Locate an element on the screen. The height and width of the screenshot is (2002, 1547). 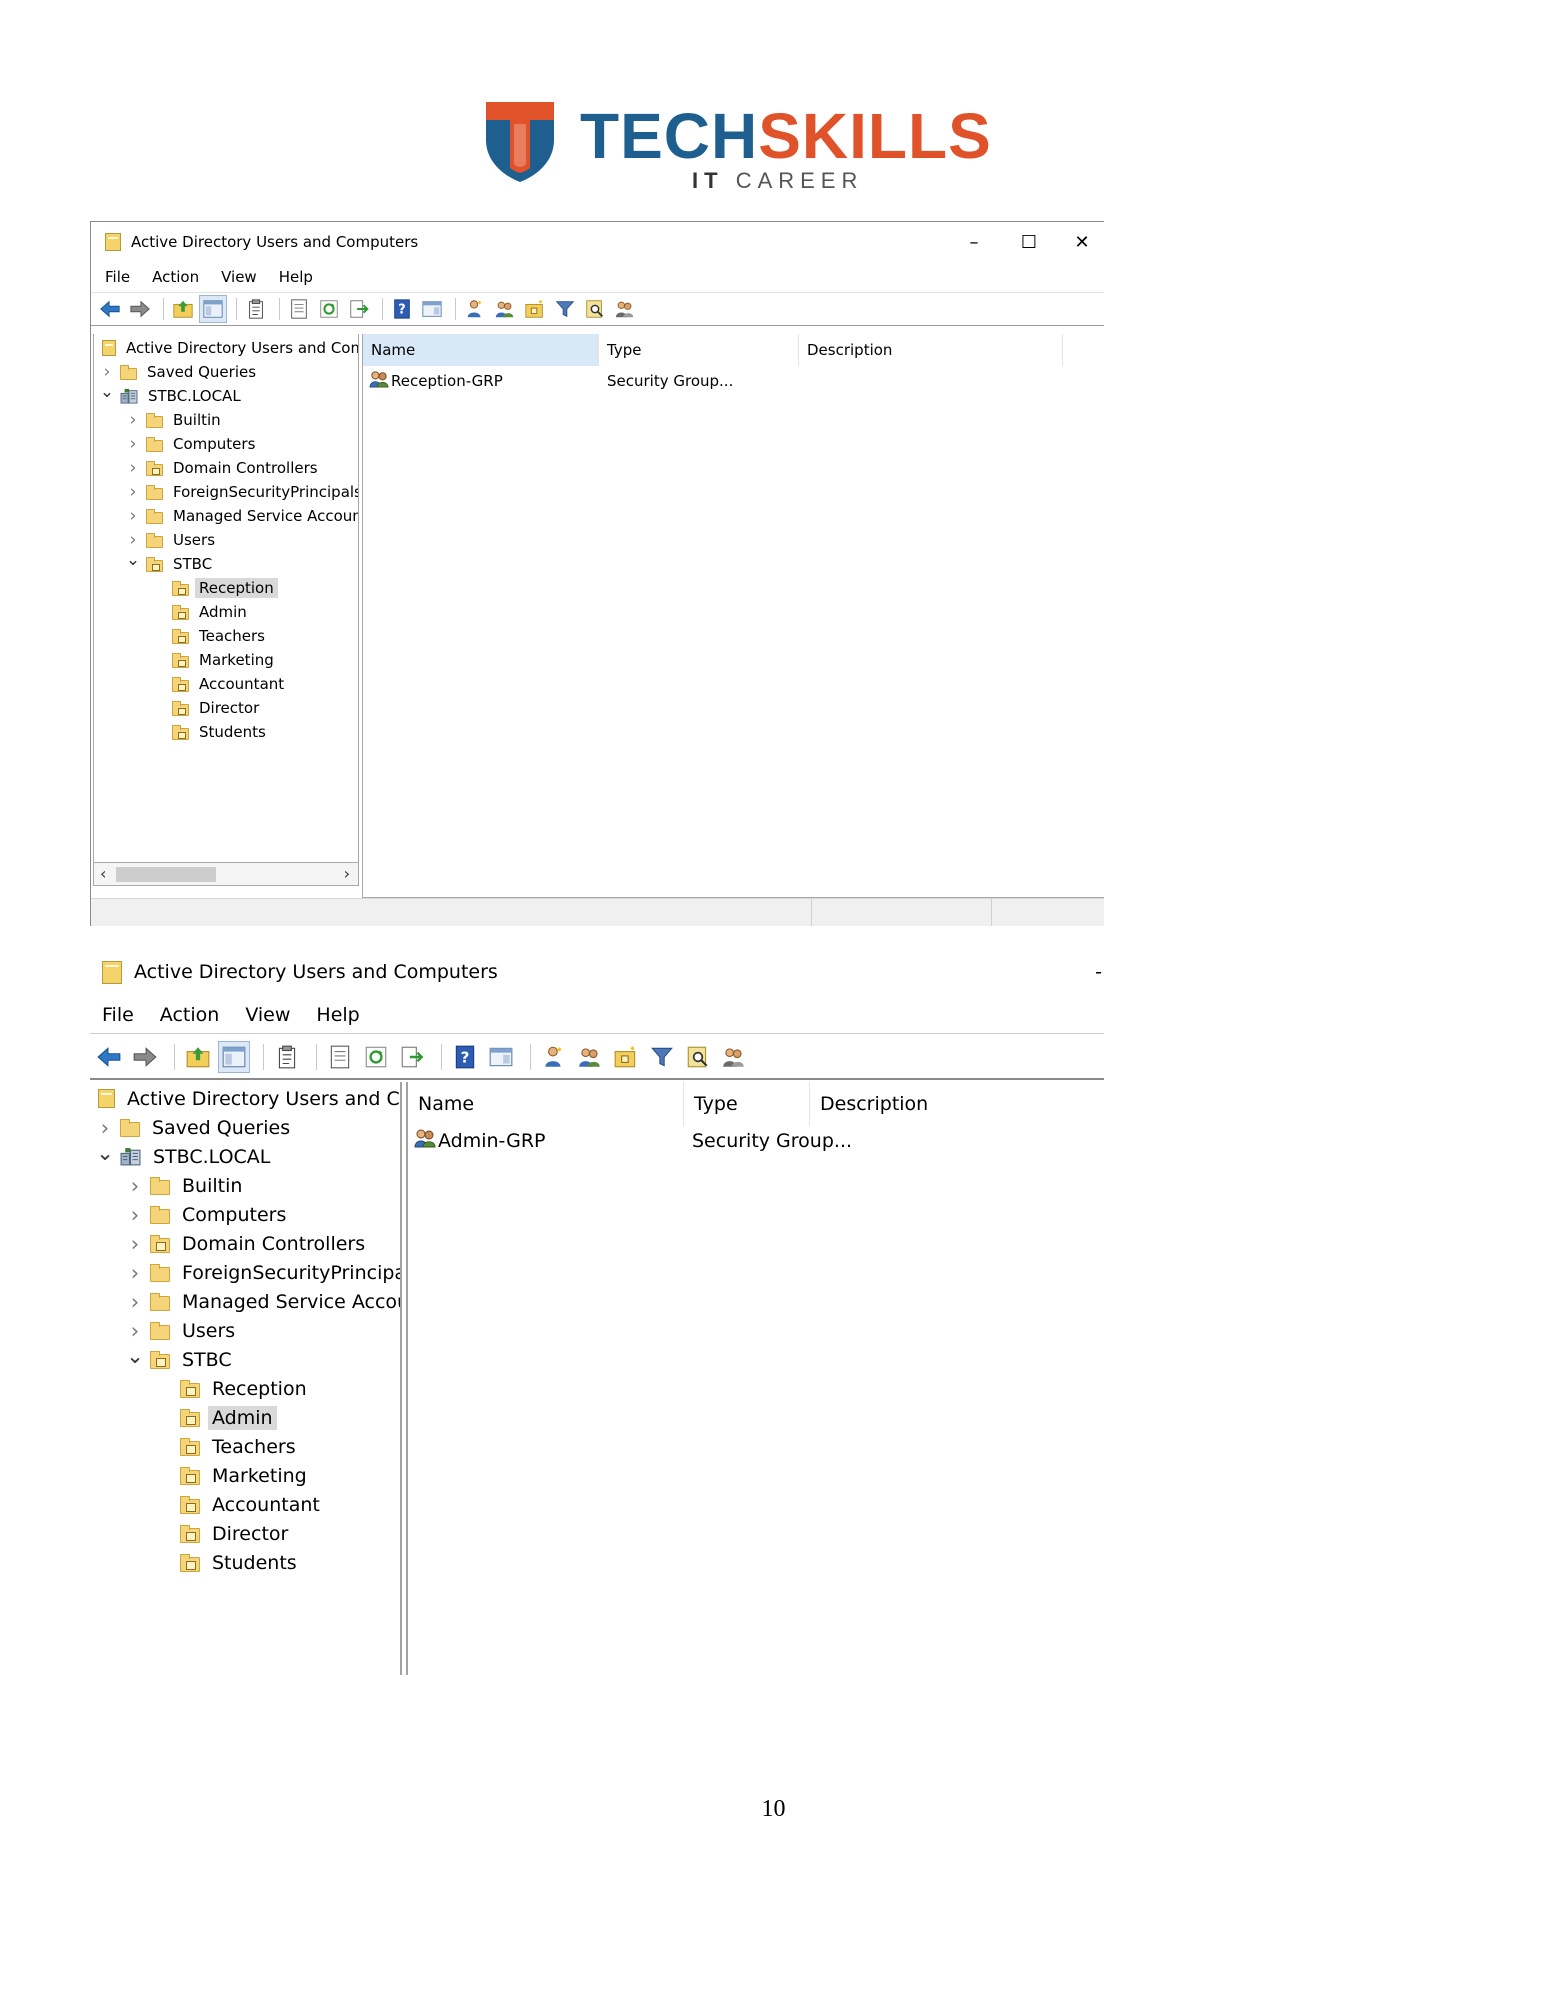
add-to-group-icon is located at coordinates (734, 1057).